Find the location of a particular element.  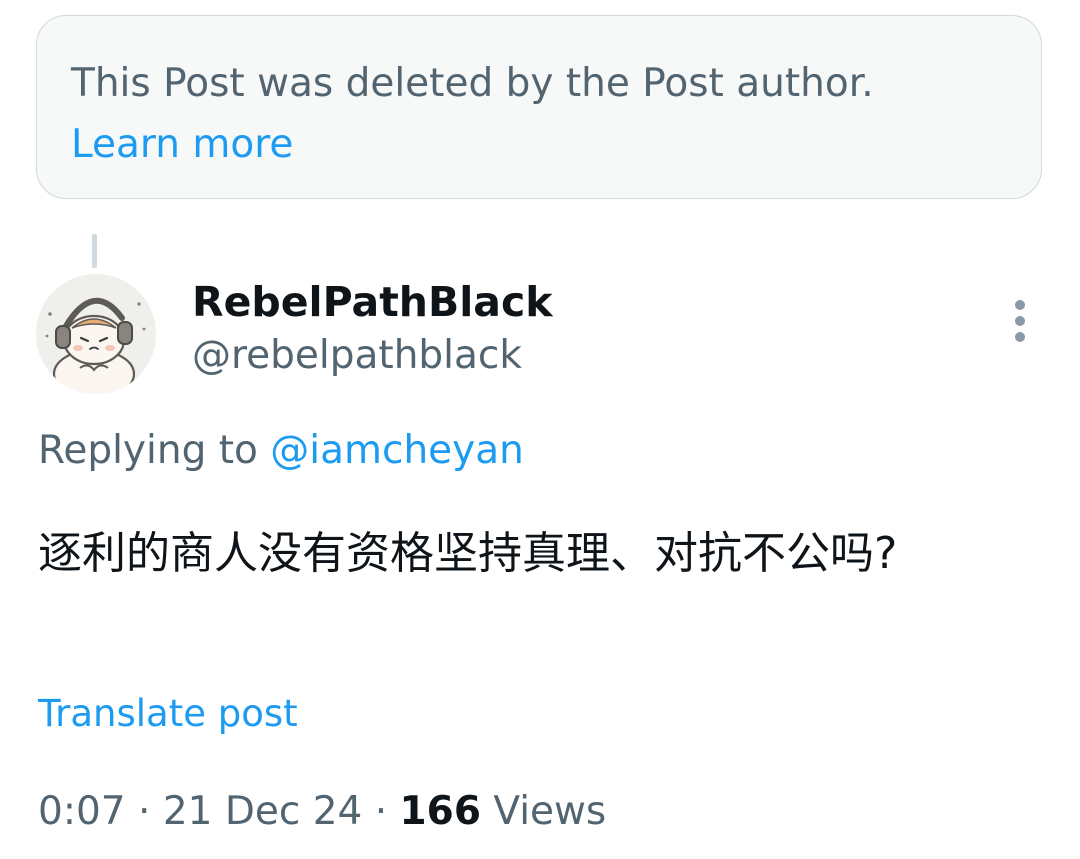

author-display-name: RebelPathBlack is located at coordinates (372, 302).